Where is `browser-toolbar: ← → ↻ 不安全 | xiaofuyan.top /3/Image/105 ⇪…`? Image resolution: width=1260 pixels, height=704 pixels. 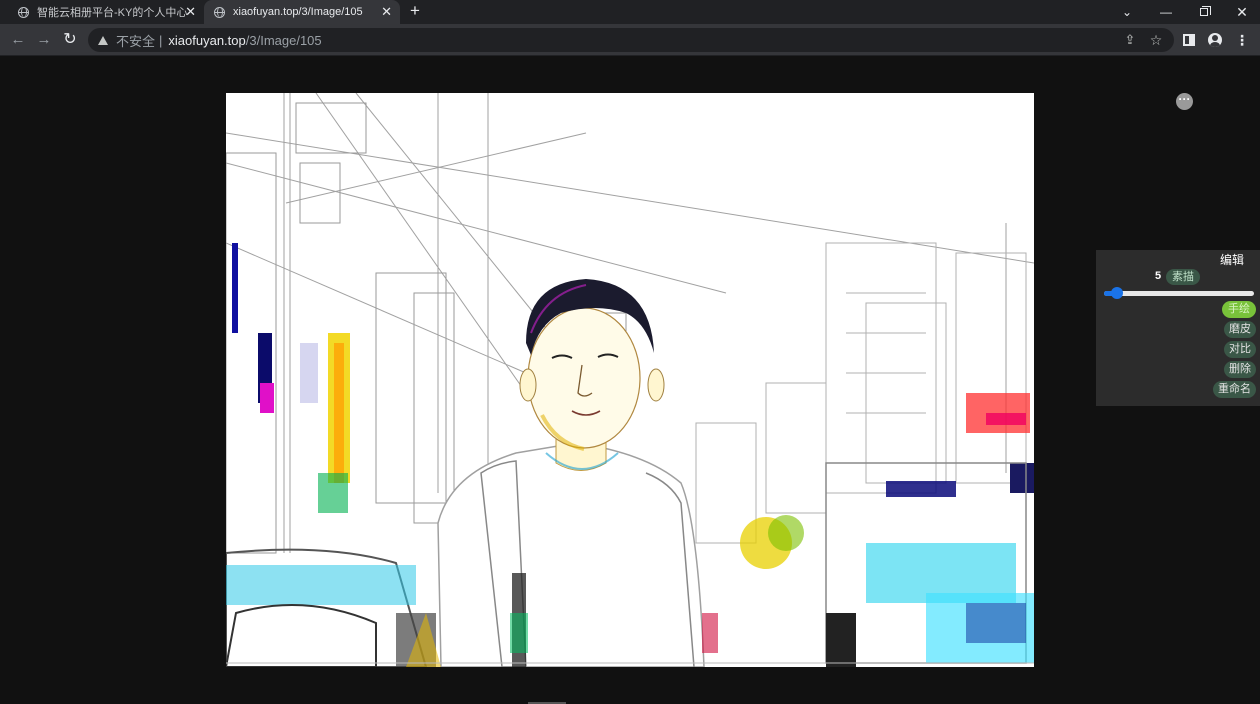 browser-toolbar: ← → ↻ 不安全 | xiaofuyan.top /3/Image/105 ⇪… is located at coordinates (630, 40).